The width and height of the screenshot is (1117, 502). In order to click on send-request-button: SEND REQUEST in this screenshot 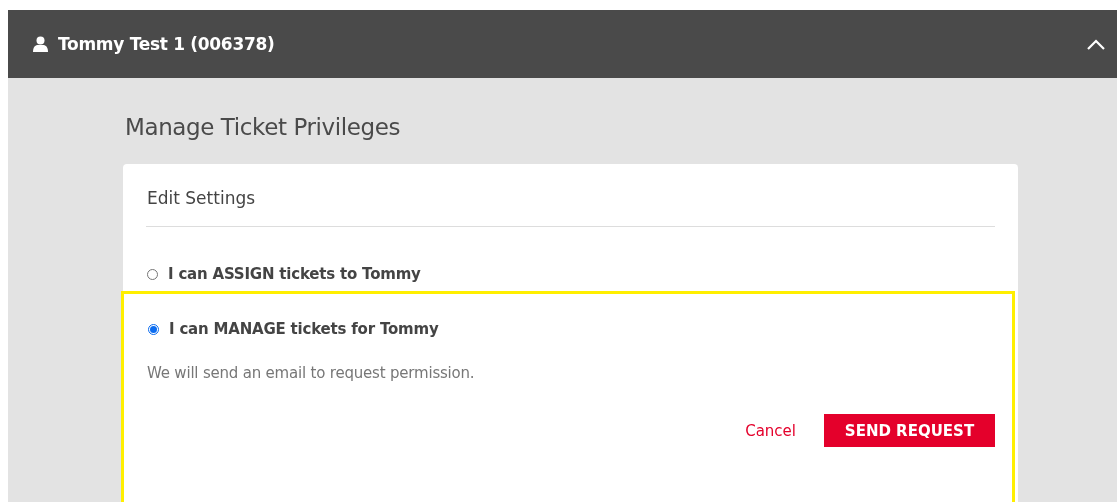, I will do `click(909, 430)`.